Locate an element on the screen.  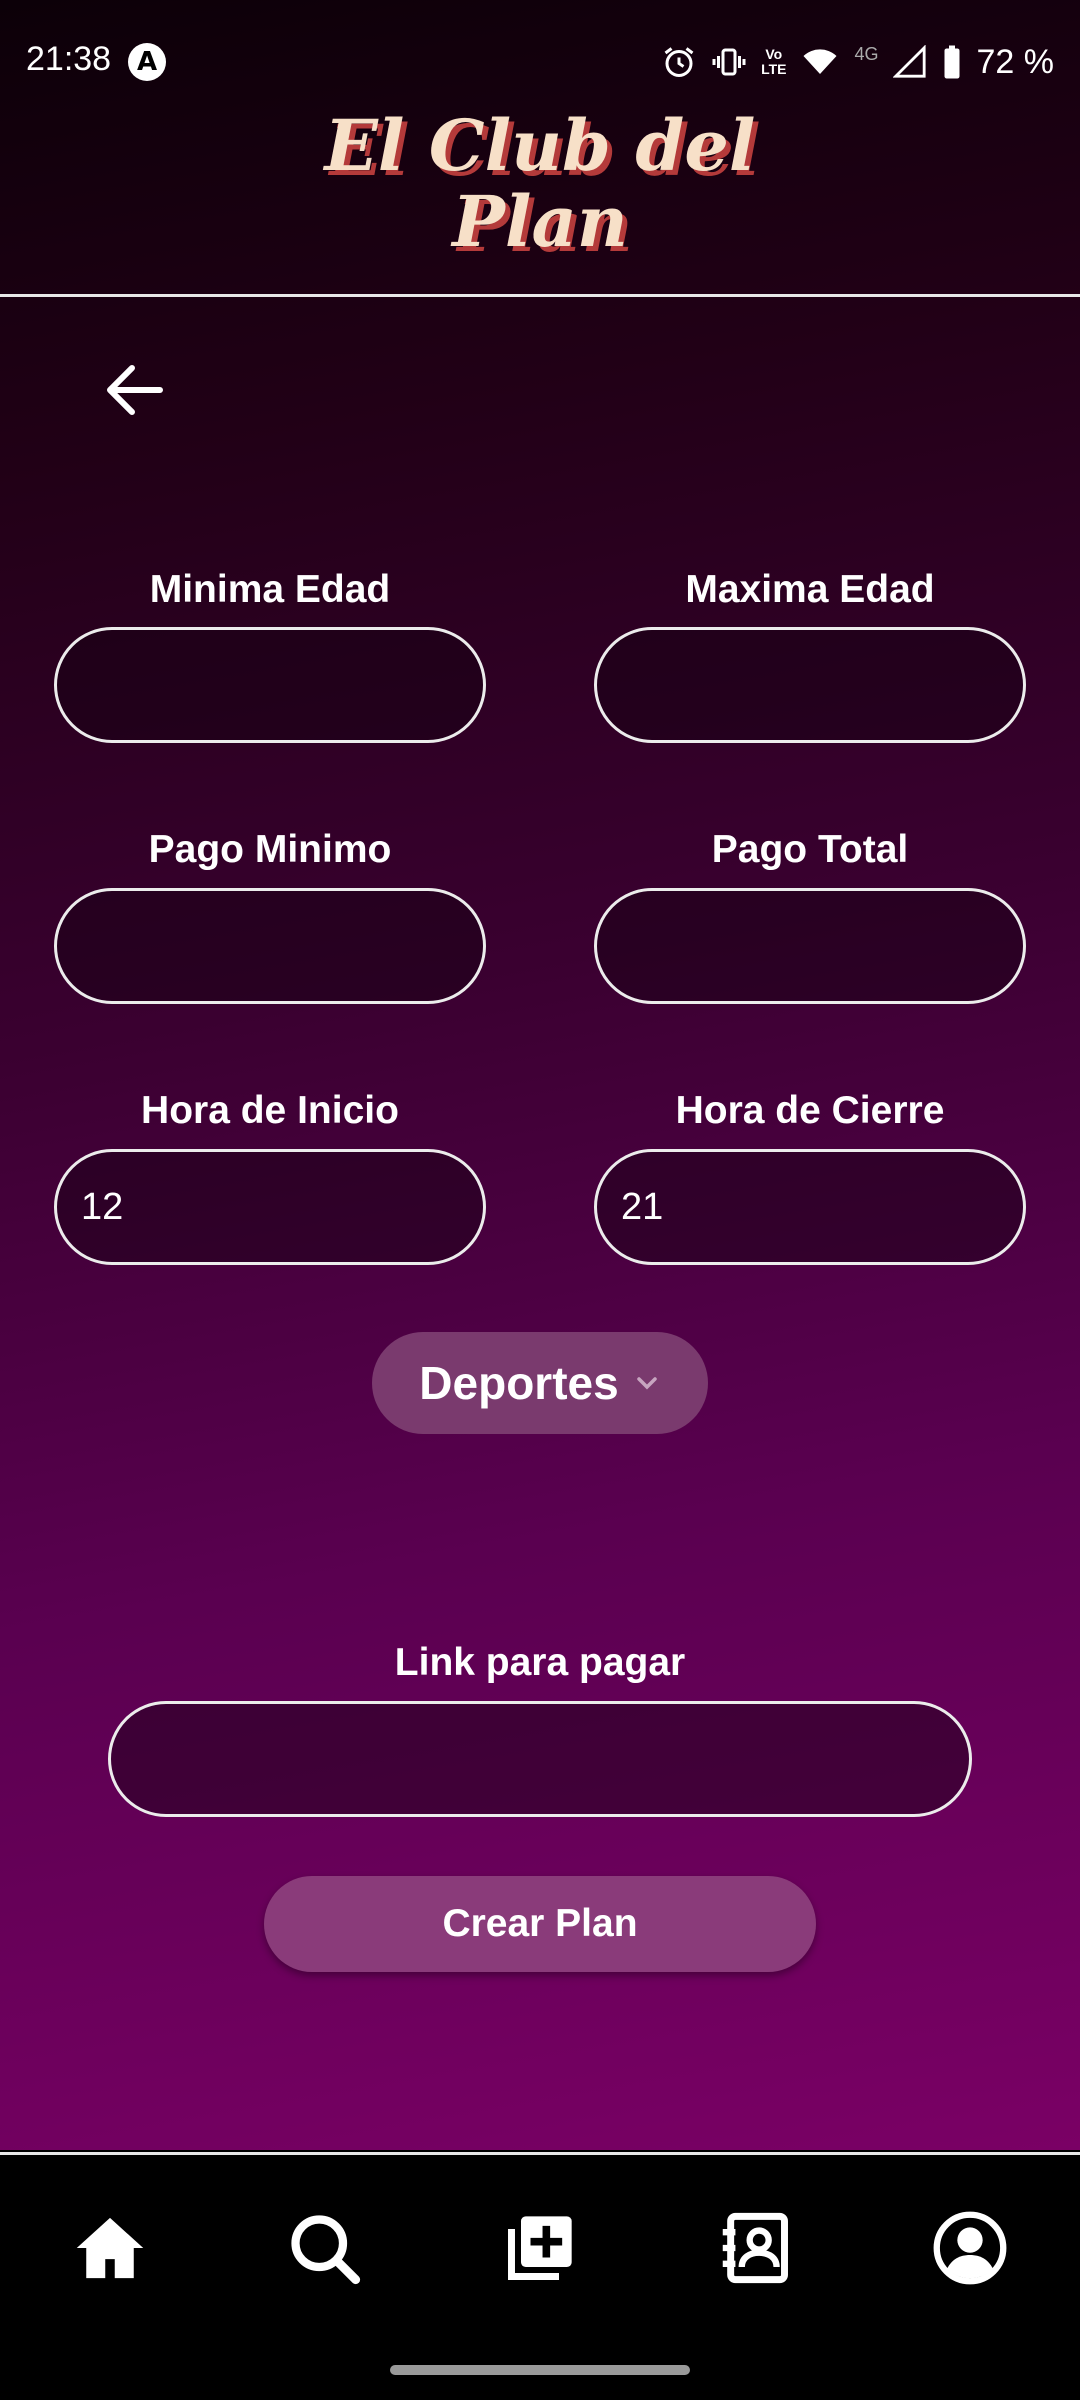
status-indicators: Vo LTE 4G 72 % is located at coordinates (857, 62).